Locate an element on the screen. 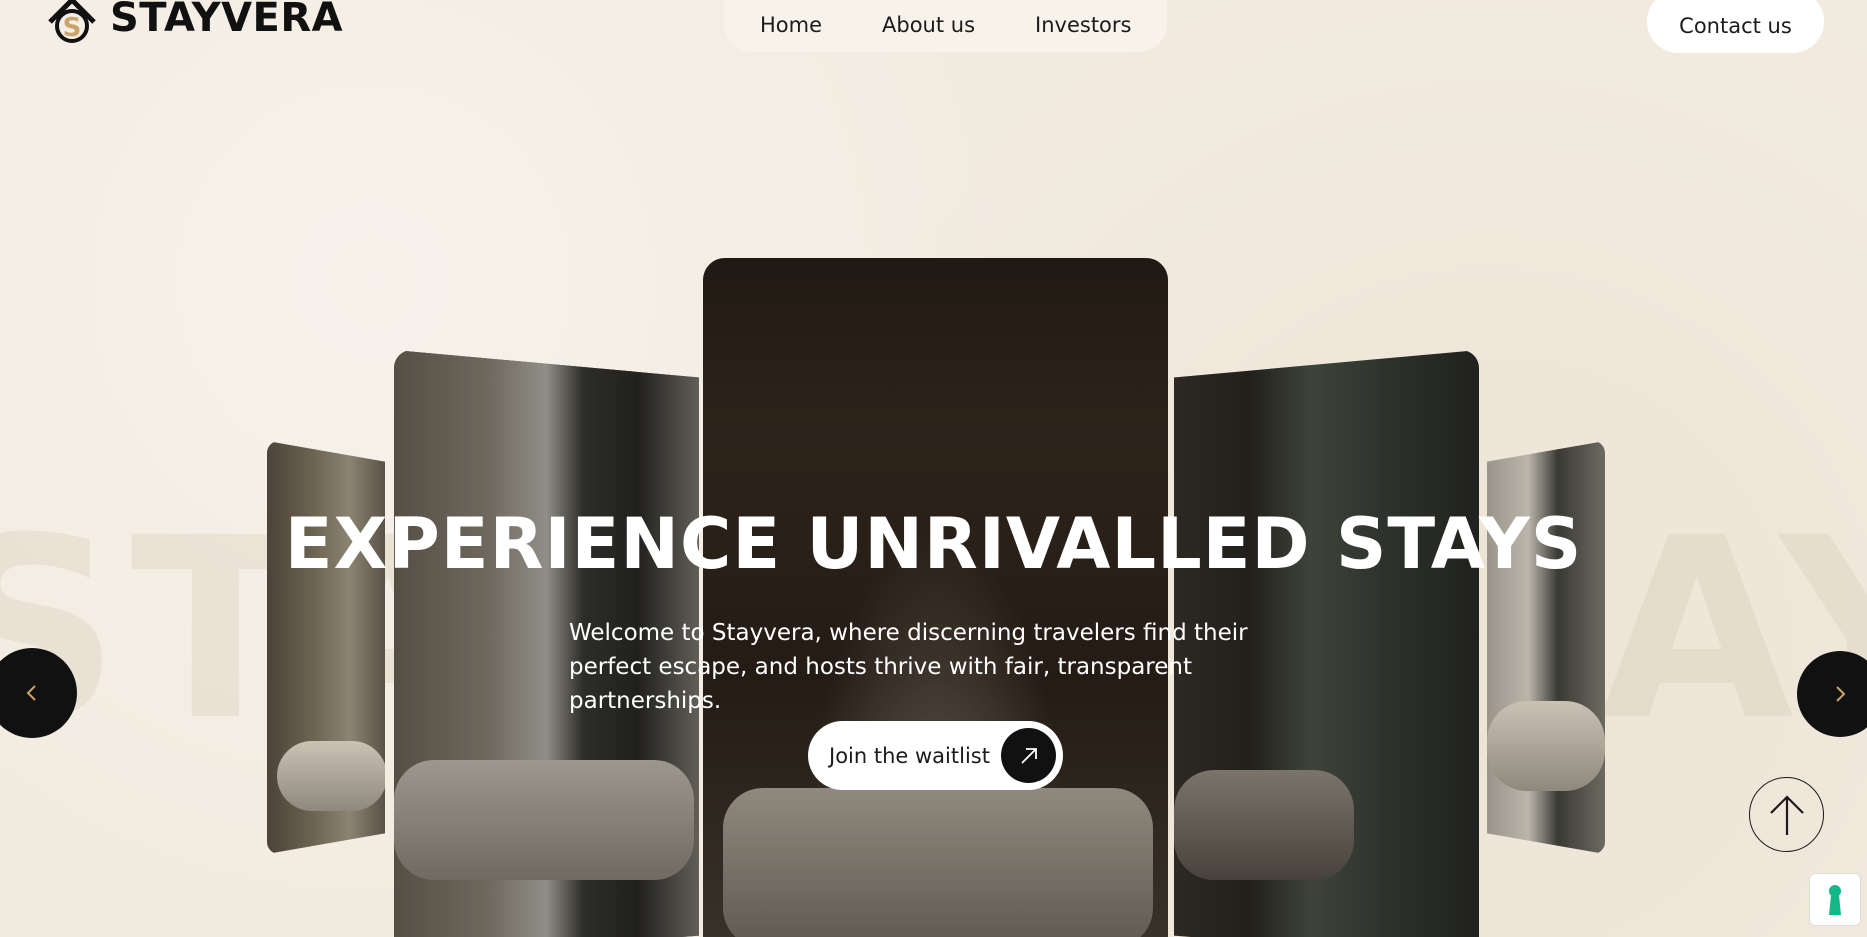 The width and height of the screenshot is (1867, 937). arrow-up-icon is located at coordinates (1786, 814).